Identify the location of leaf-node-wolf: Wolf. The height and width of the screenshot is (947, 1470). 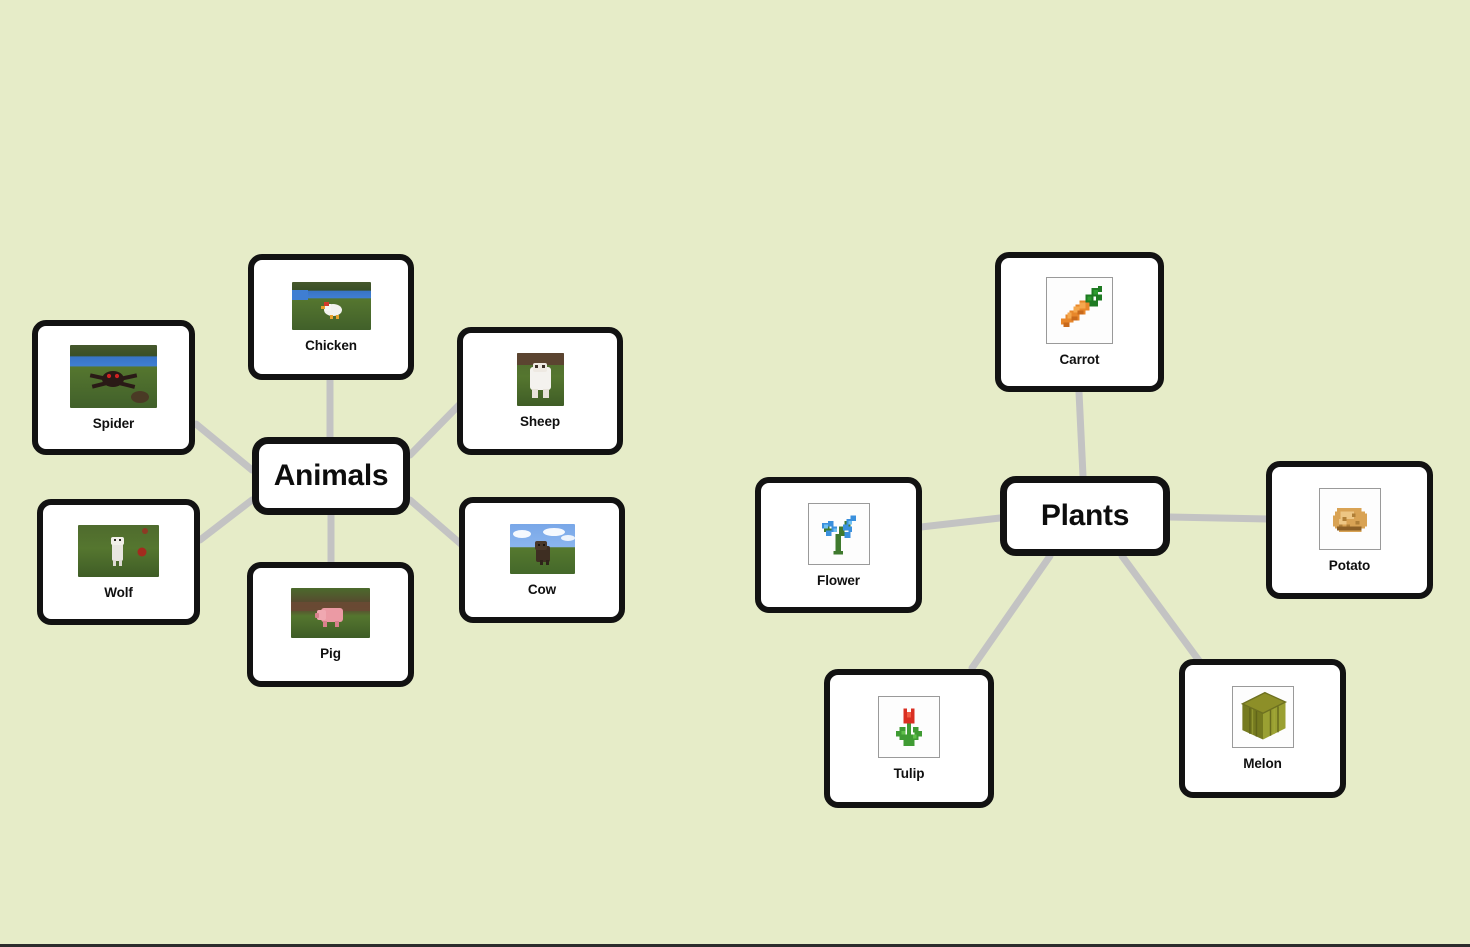
(118, 562).